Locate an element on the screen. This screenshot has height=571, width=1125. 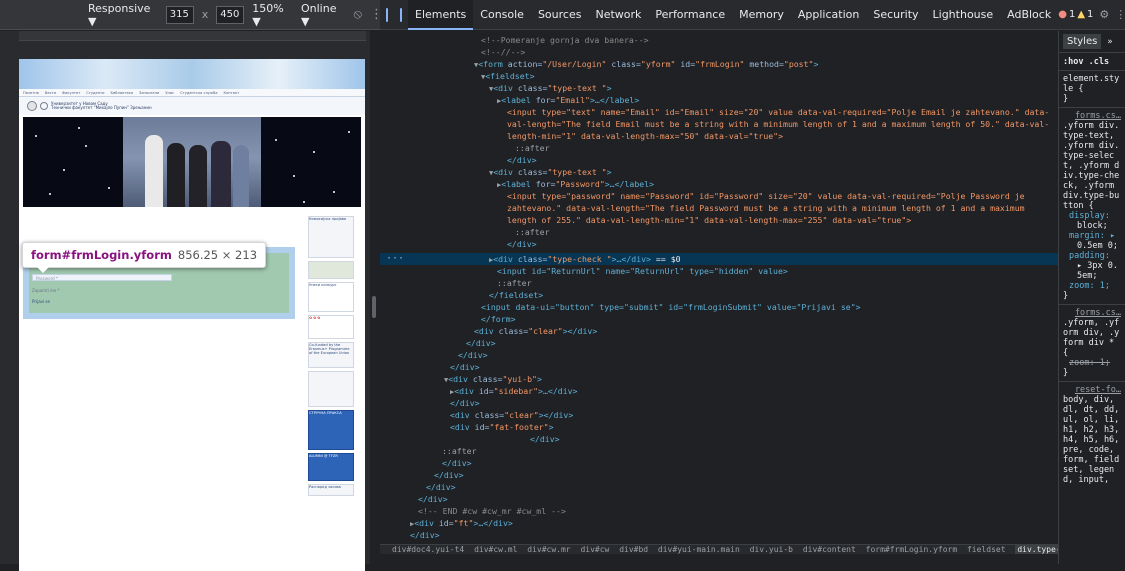
nav-item: Упис is located at coordinates (169, 93).